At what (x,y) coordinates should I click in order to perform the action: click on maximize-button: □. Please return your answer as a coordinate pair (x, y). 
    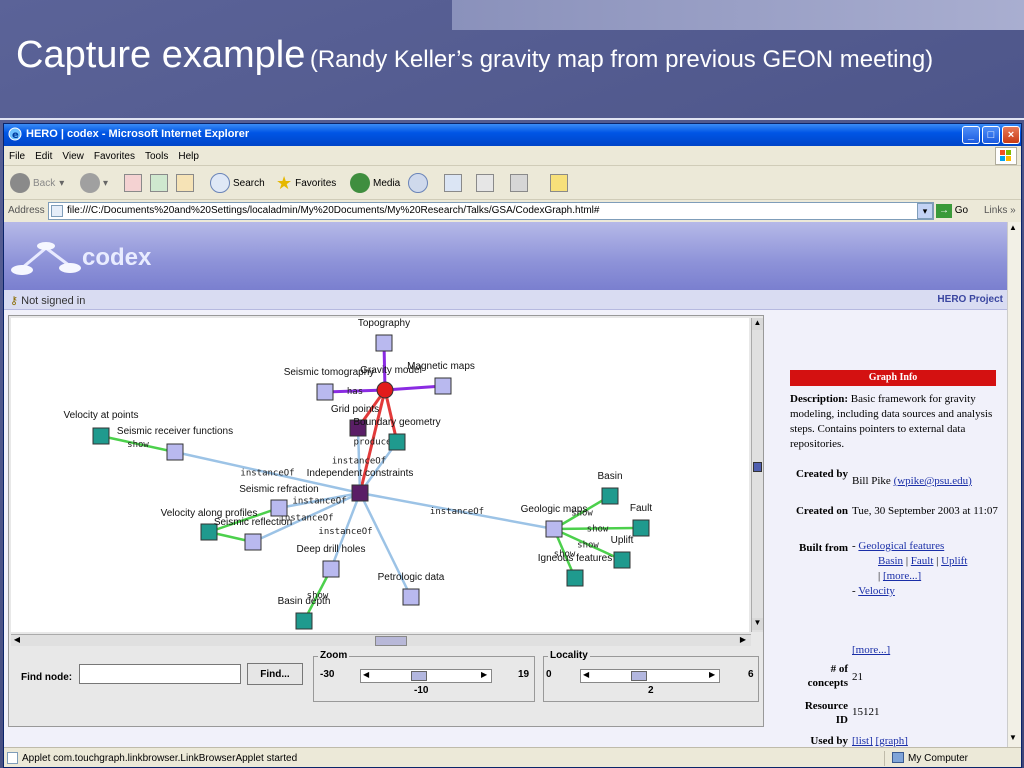
    Looking at the image, I should click on (991, 135).